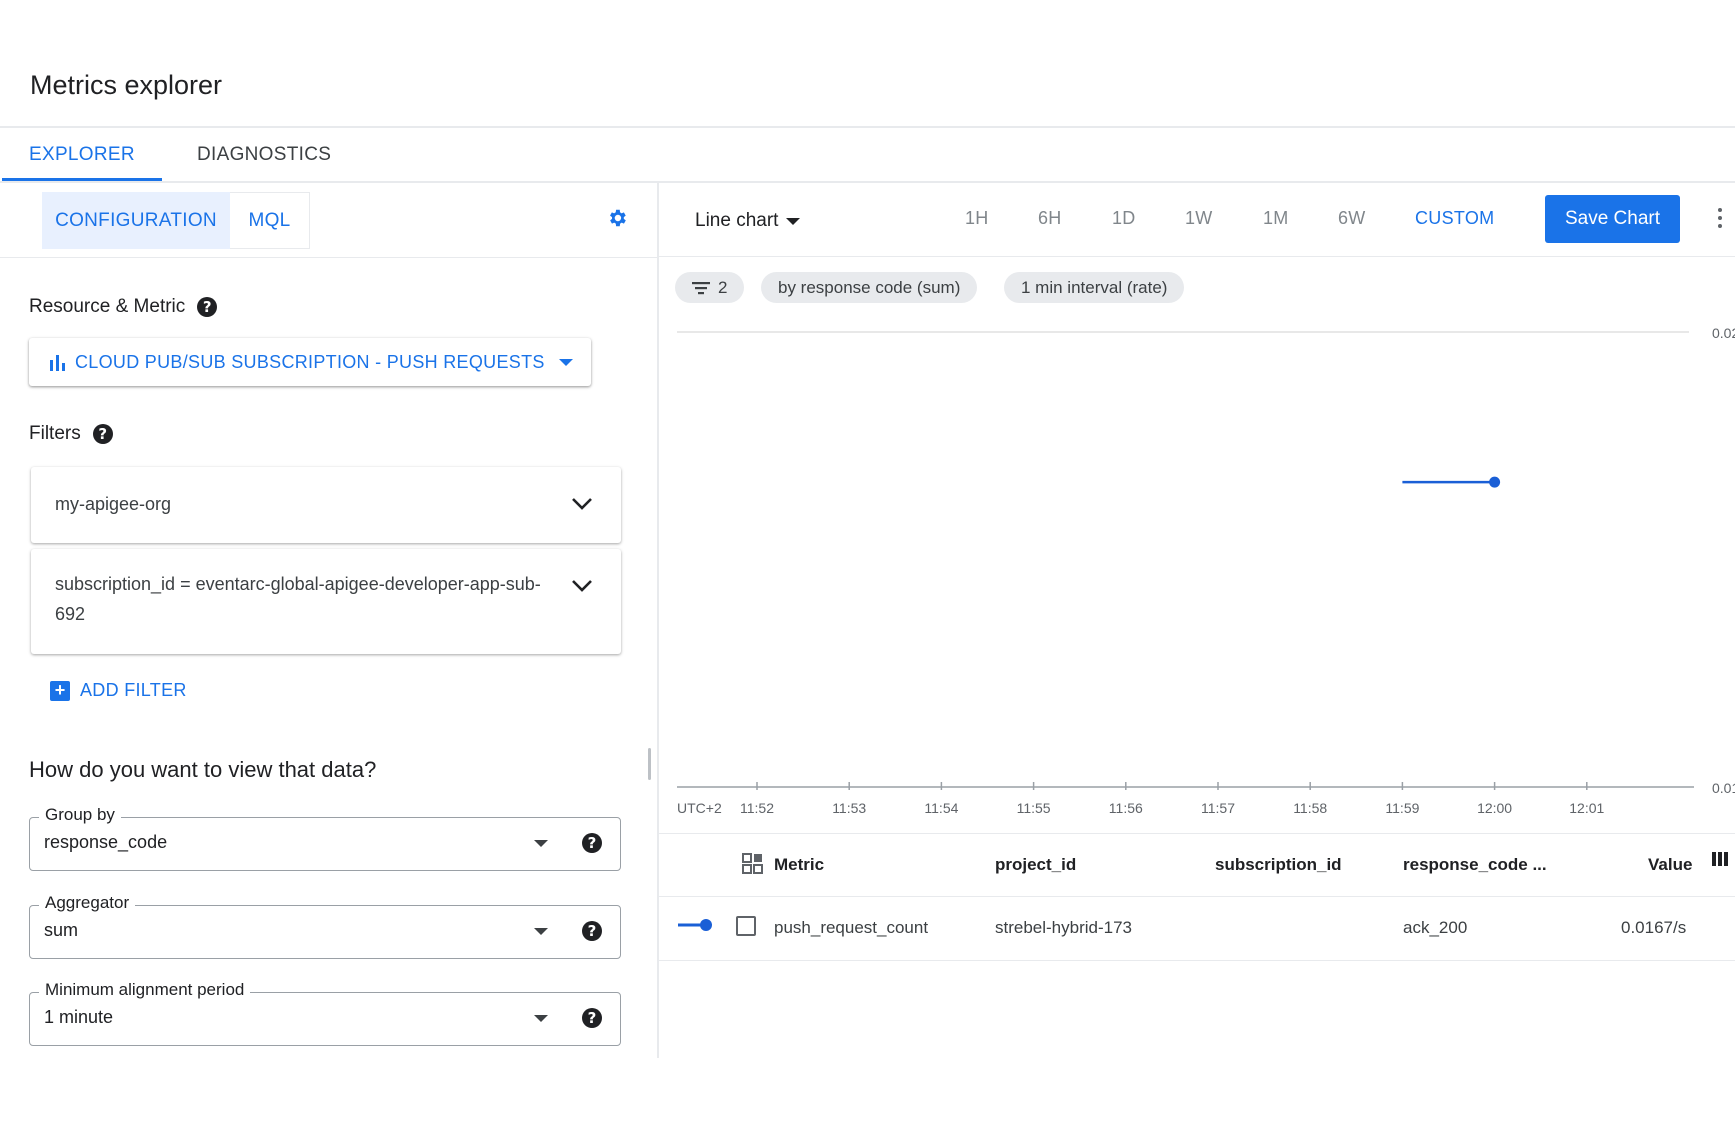  What do you see at coordinates (1094, 287) in the screenshot?
I see `interval-chip: 1 min interval (rate)` at bounding box center [1094, 287].